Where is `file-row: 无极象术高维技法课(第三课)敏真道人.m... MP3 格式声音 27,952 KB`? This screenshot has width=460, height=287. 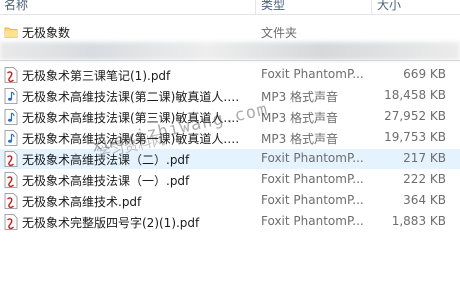 file-row: 无极象术高维技法课(第三课)敏真道人.m... MP3 格式声音 27,952 KB is located at coordinates (230, 117).